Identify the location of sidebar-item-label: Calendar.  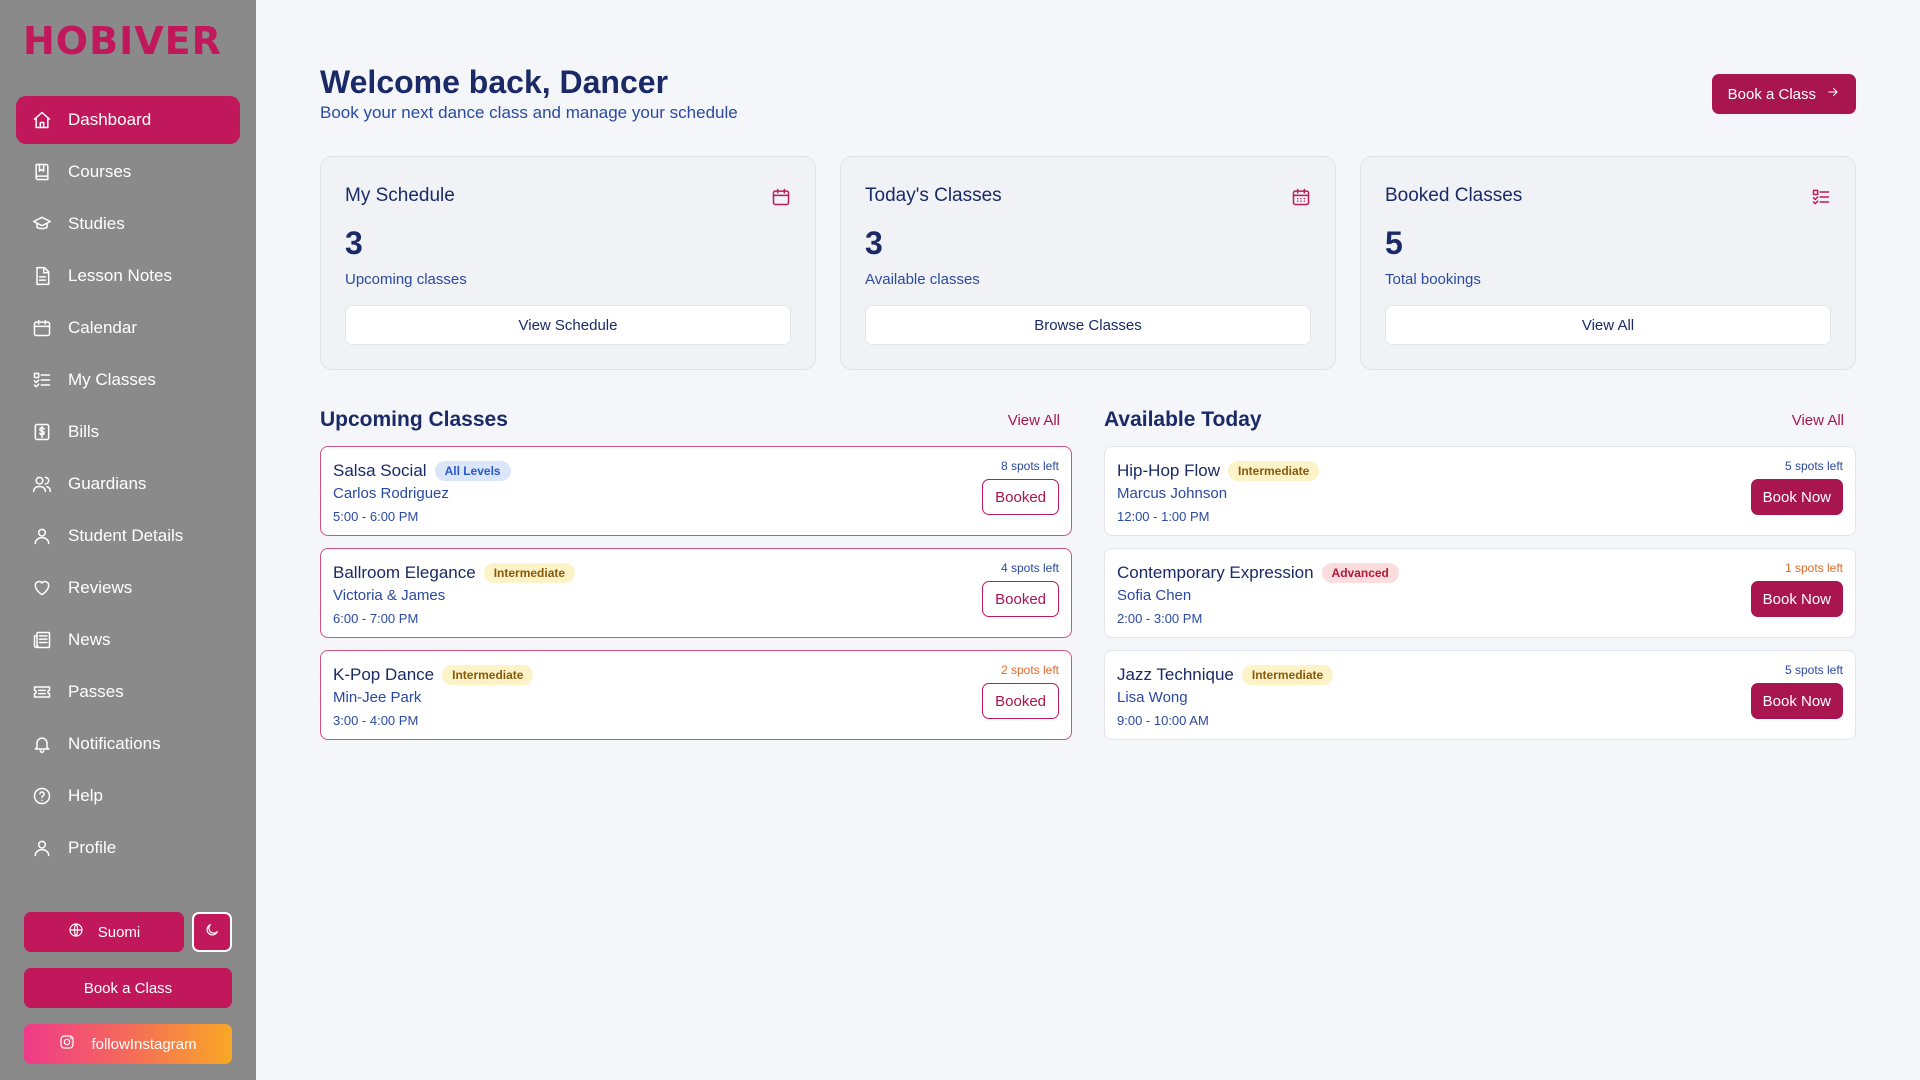
(102, 327).